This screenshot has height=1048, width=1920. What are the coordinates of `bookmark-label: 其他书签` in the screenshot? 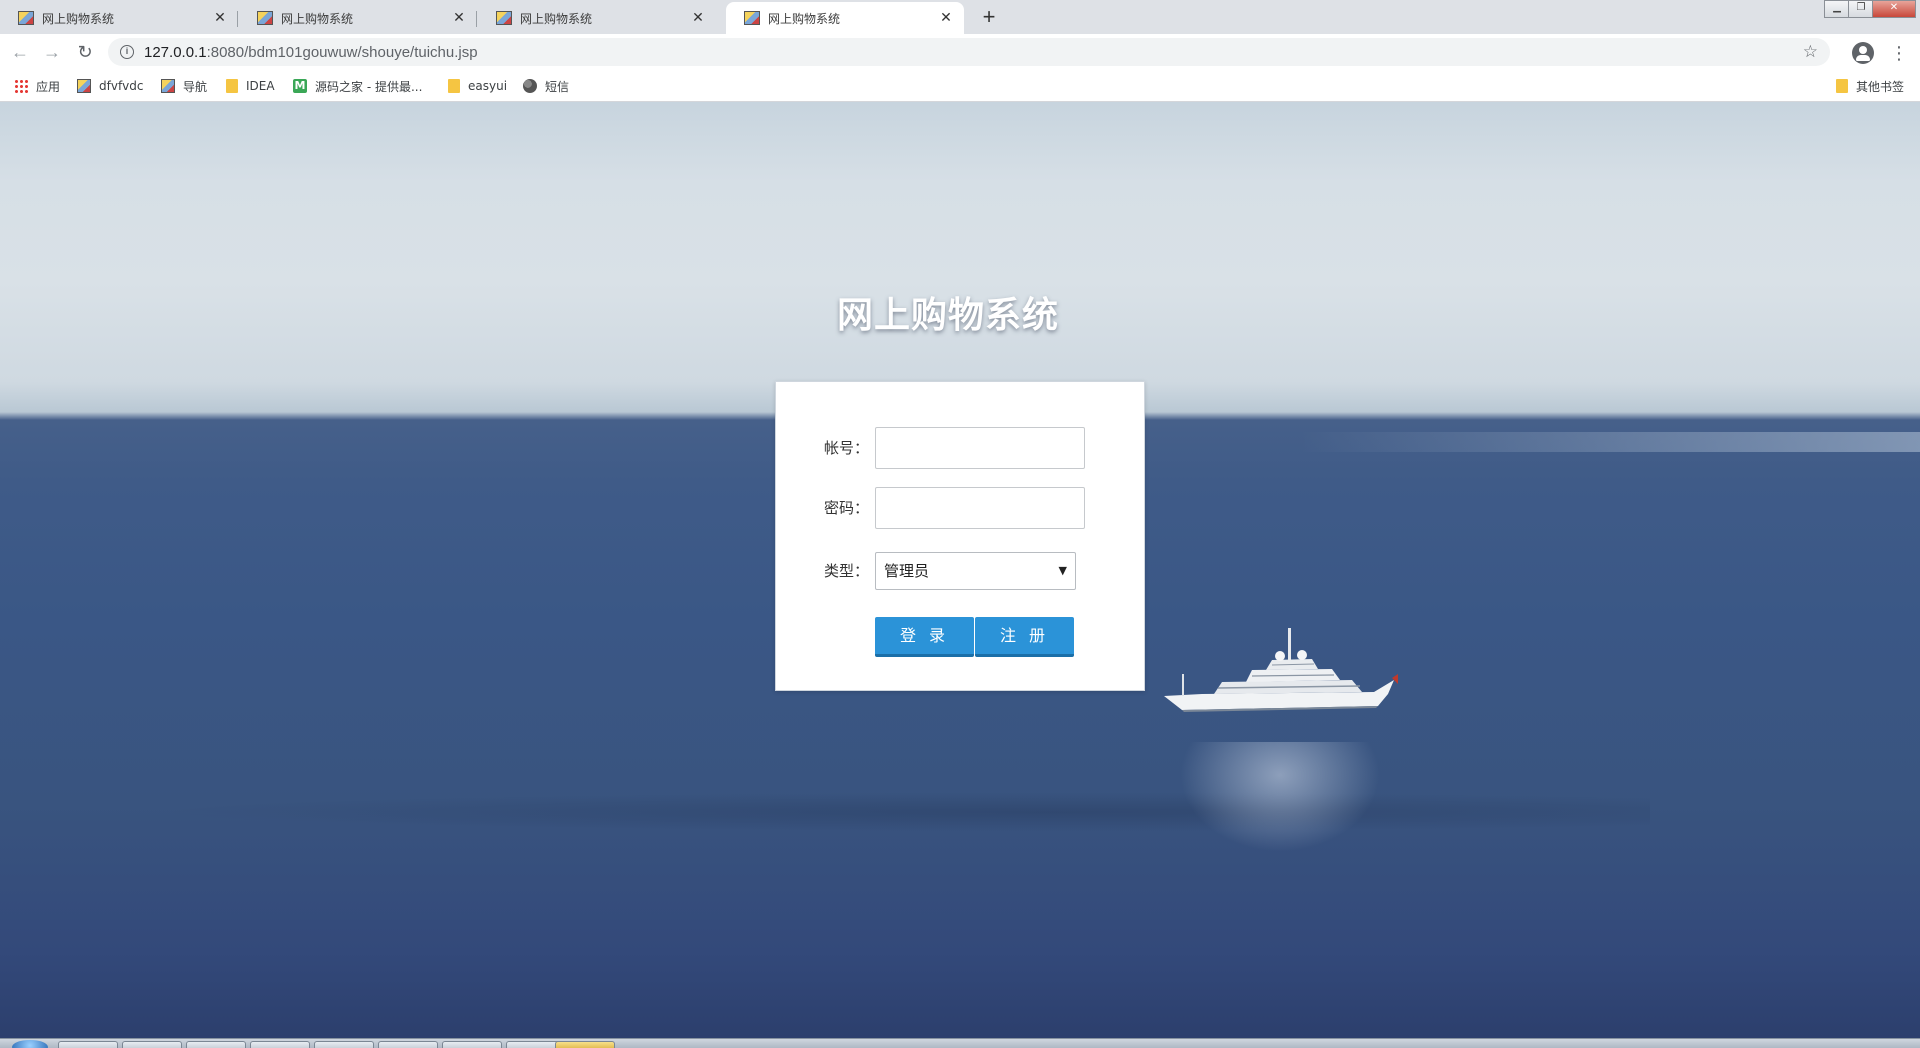 It's located at (1880, 86).